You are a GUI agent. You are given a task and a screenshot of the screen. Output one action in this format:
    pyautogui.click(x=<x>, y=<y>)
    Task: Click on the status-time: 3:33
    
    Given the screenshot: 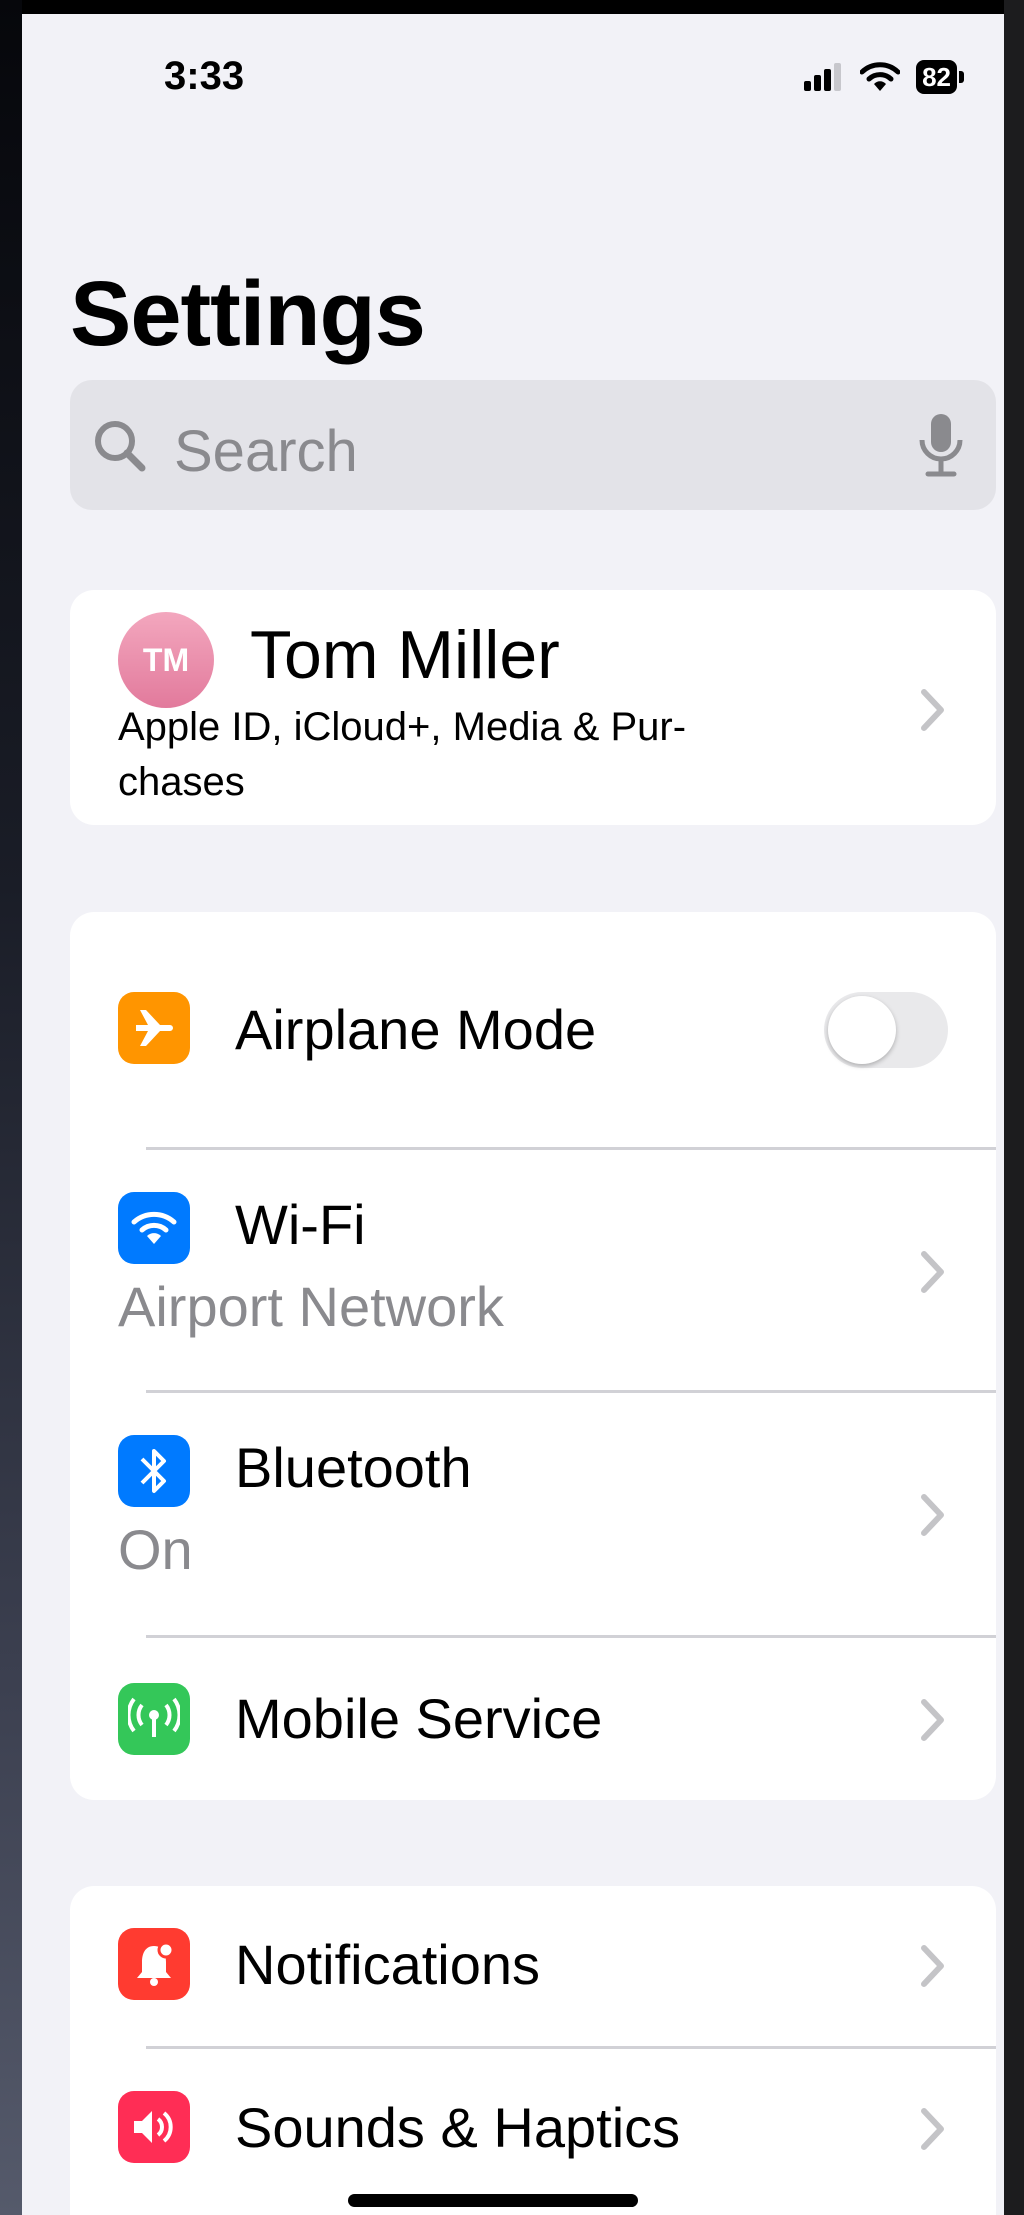 What is the action you would take?
    pyautogui.click(x=204, y=76)
    